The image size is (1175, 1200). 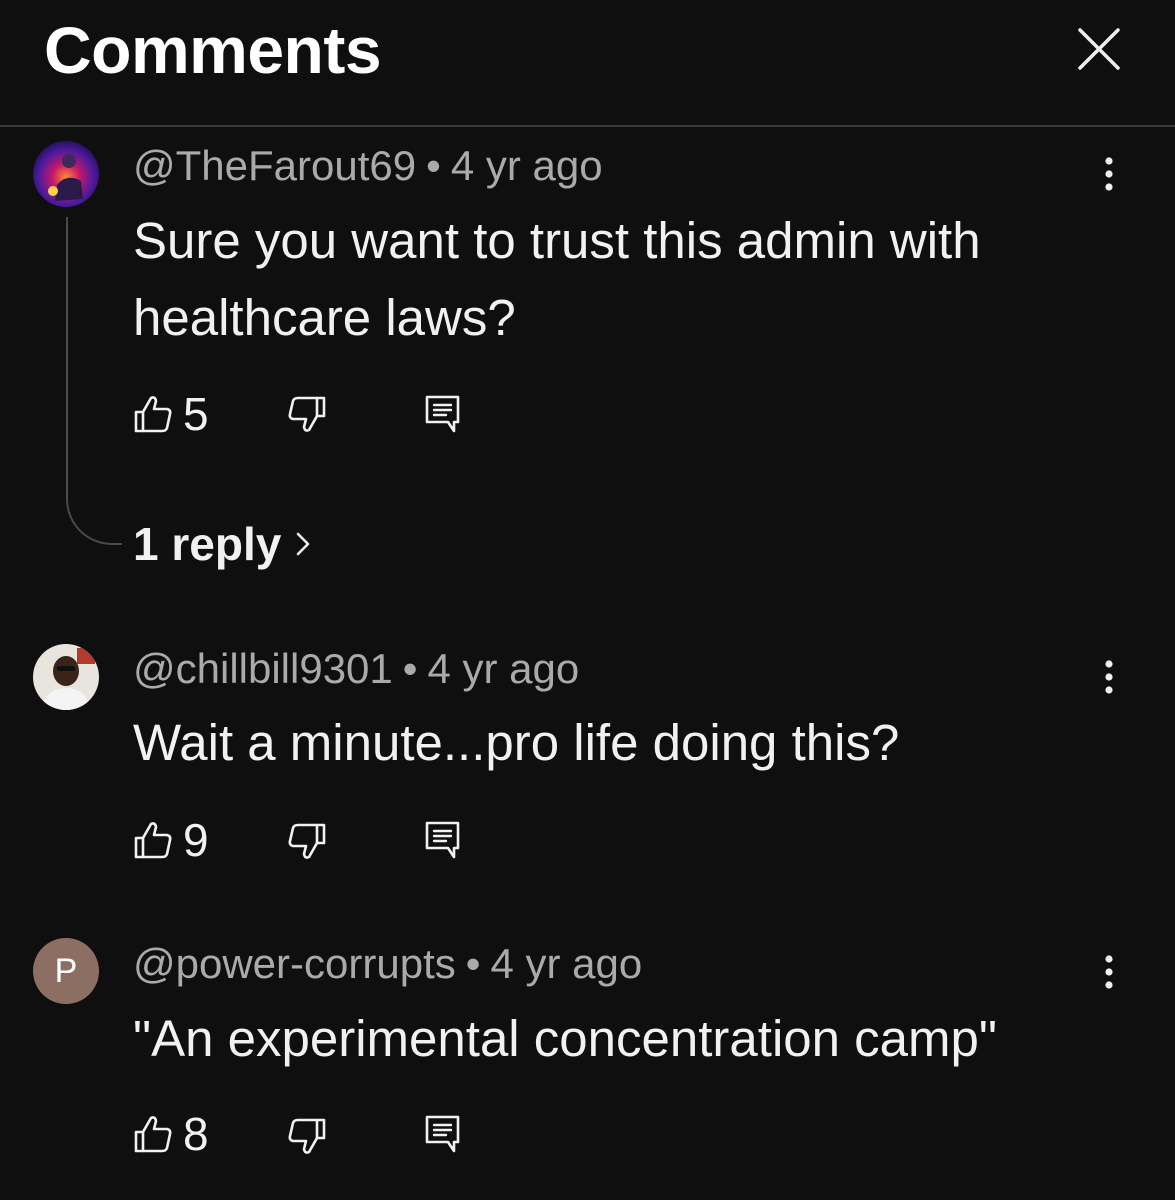 What do you see at coordinates (94, 381) in the screenshot?
I see `reply-thread-line` at bounding box center [94, 381].